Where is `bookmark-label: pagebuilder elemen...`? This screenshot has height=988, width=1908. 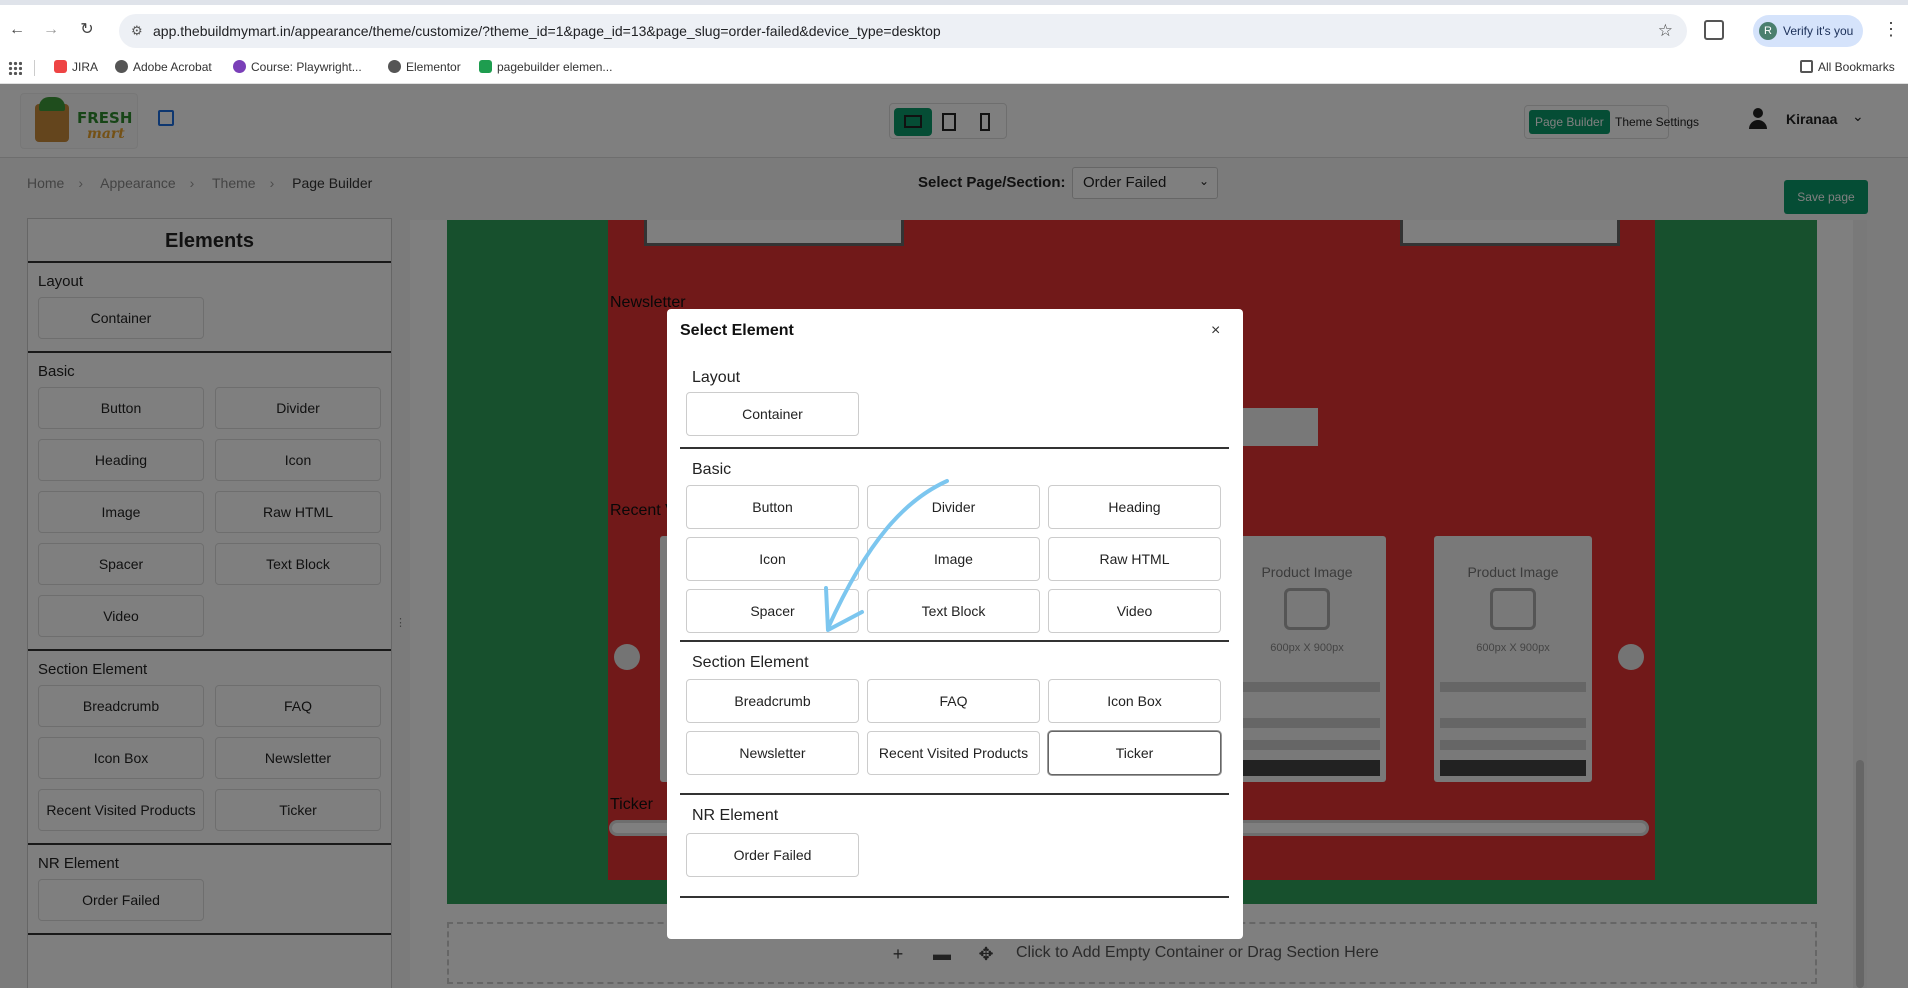
bookmark-label: pagebuilder elemen... is located at coordinates (555, 67).